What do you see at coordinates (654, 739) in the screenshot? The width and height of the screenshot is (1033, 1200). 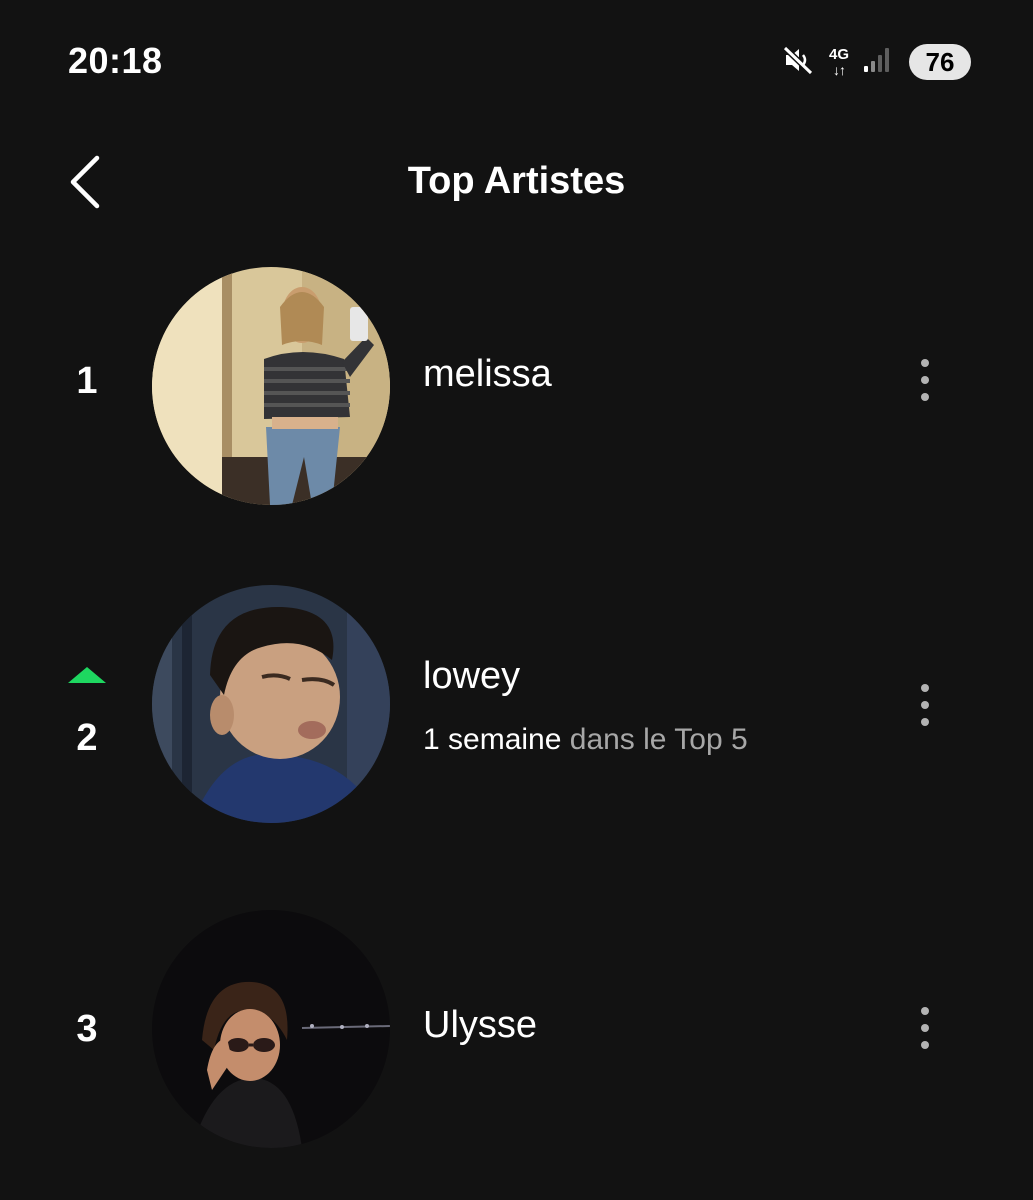 I see `streak-description: dans le Top 5` at bounding box center [654, 739].